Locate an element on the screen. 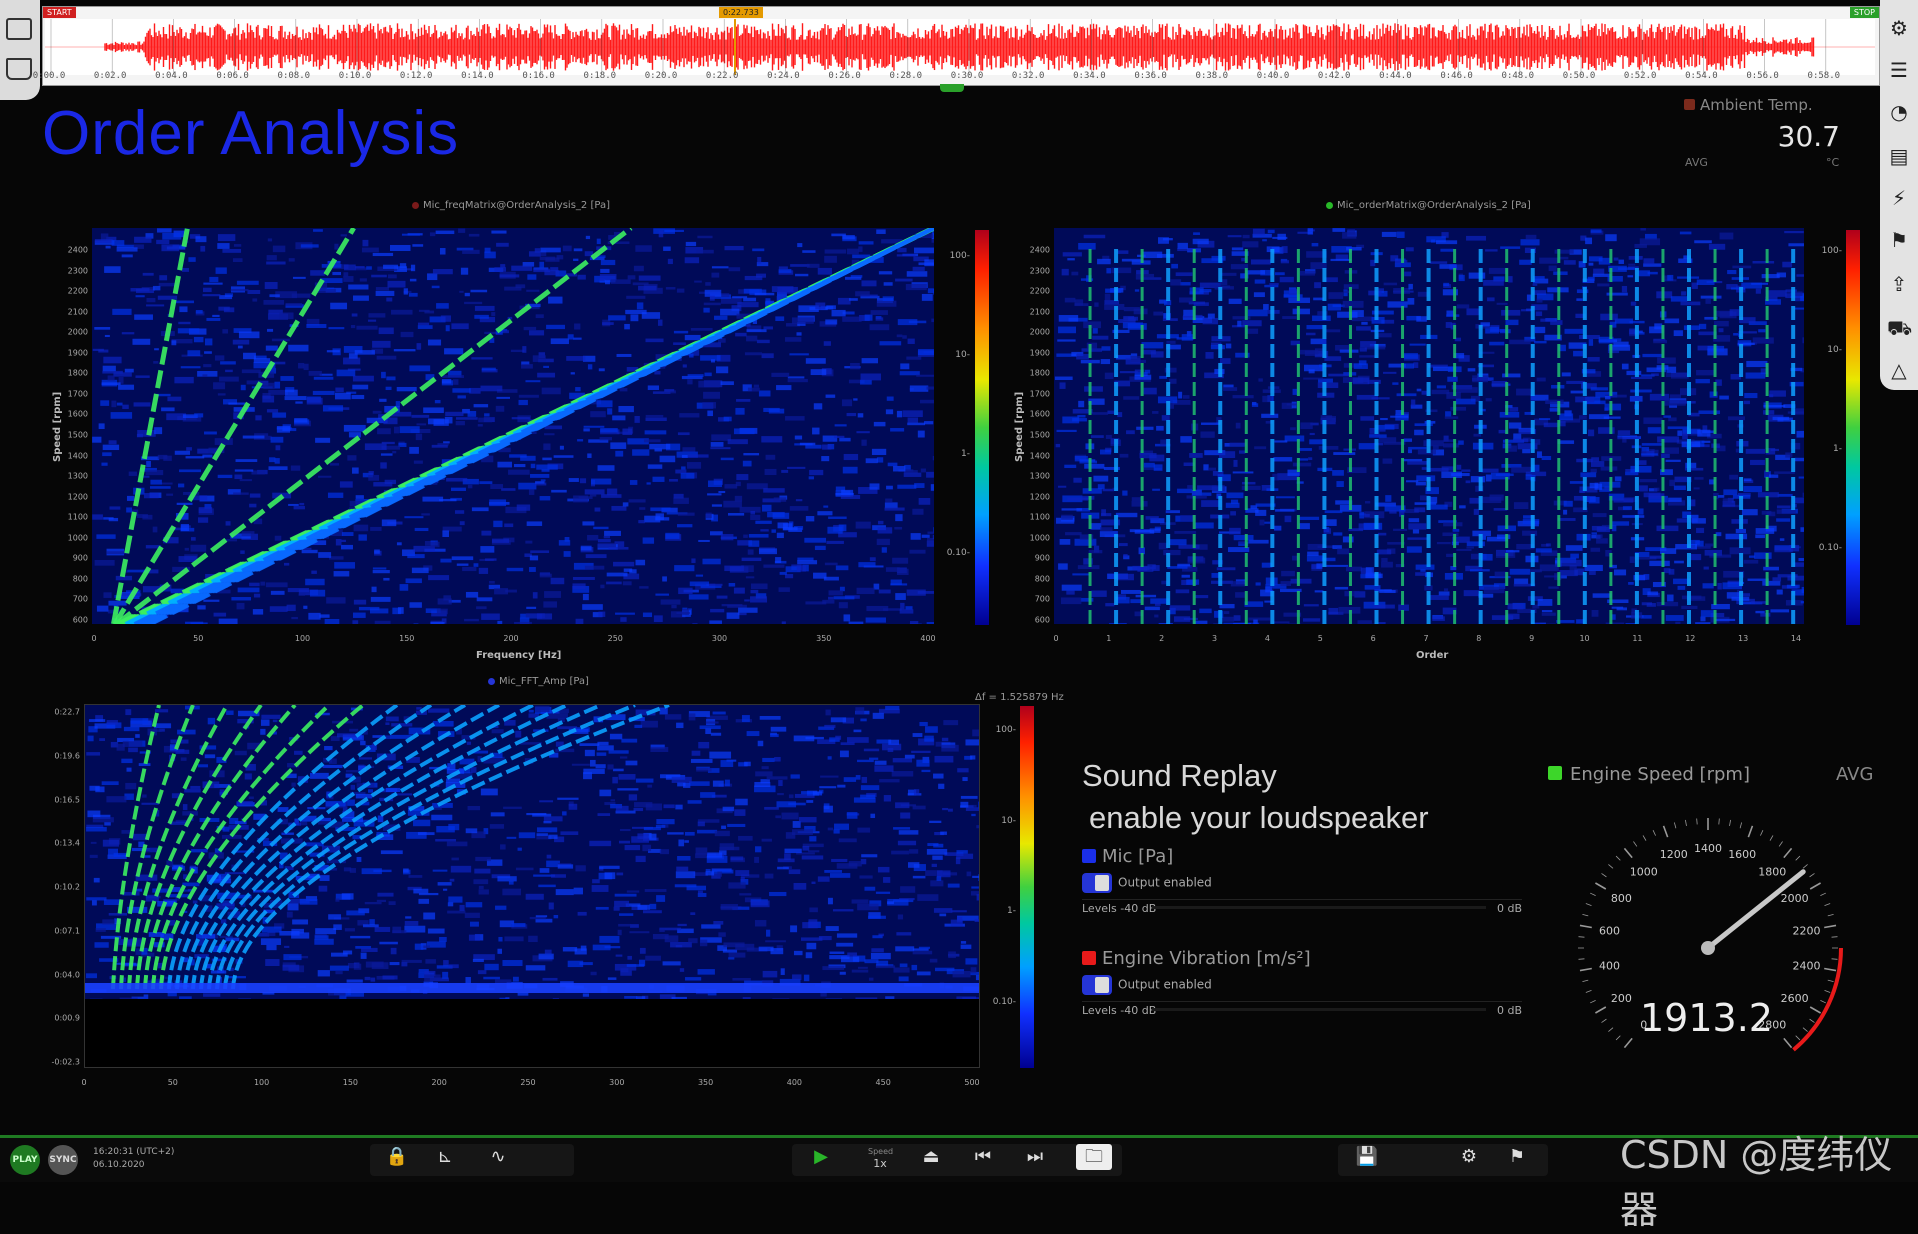 This screenshot has width=1918, height=1234. waveform-tick-label: 0:20.0 is located at coordinates (661, 76).